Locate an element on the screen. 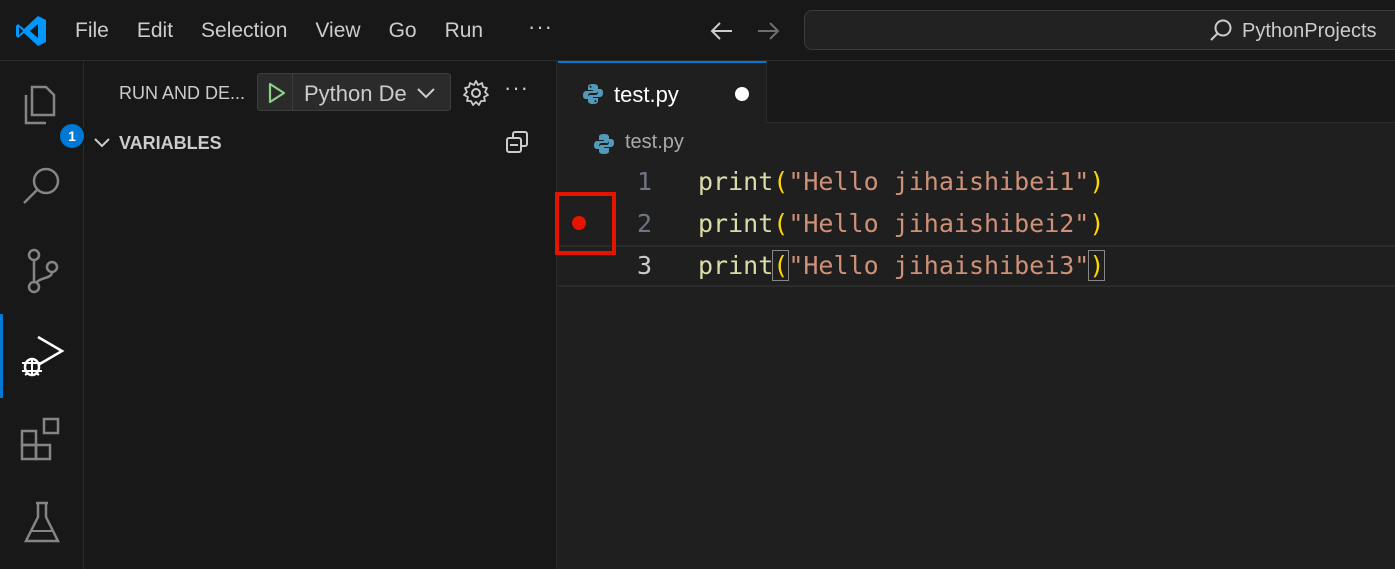  code-line: 1 print("Hello jihaishibei1") is located at coordinates (976, 182).